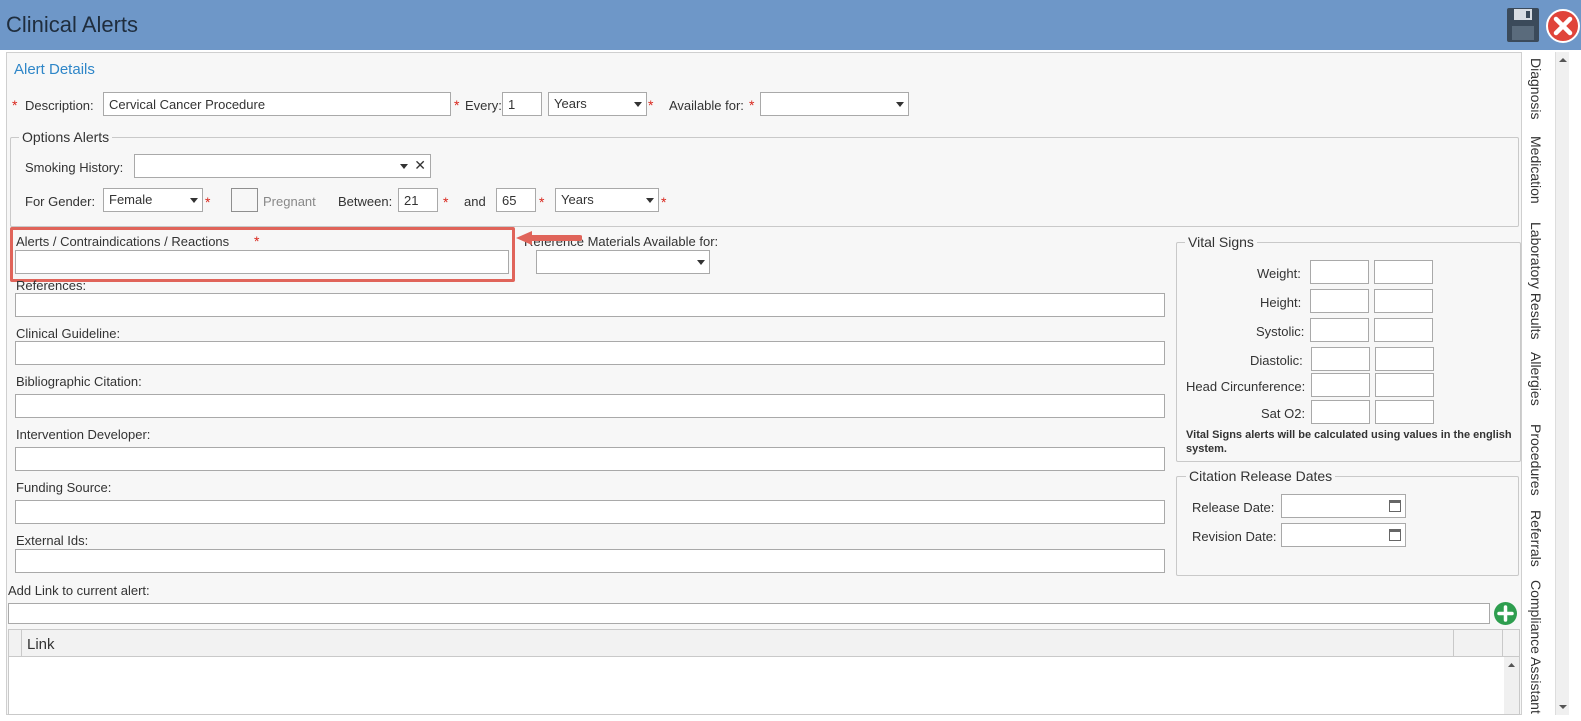  What do you see at coordinates (1343, 506) in the screenshot?
I see `release-date-picker` at bounding box center [1343, 506].